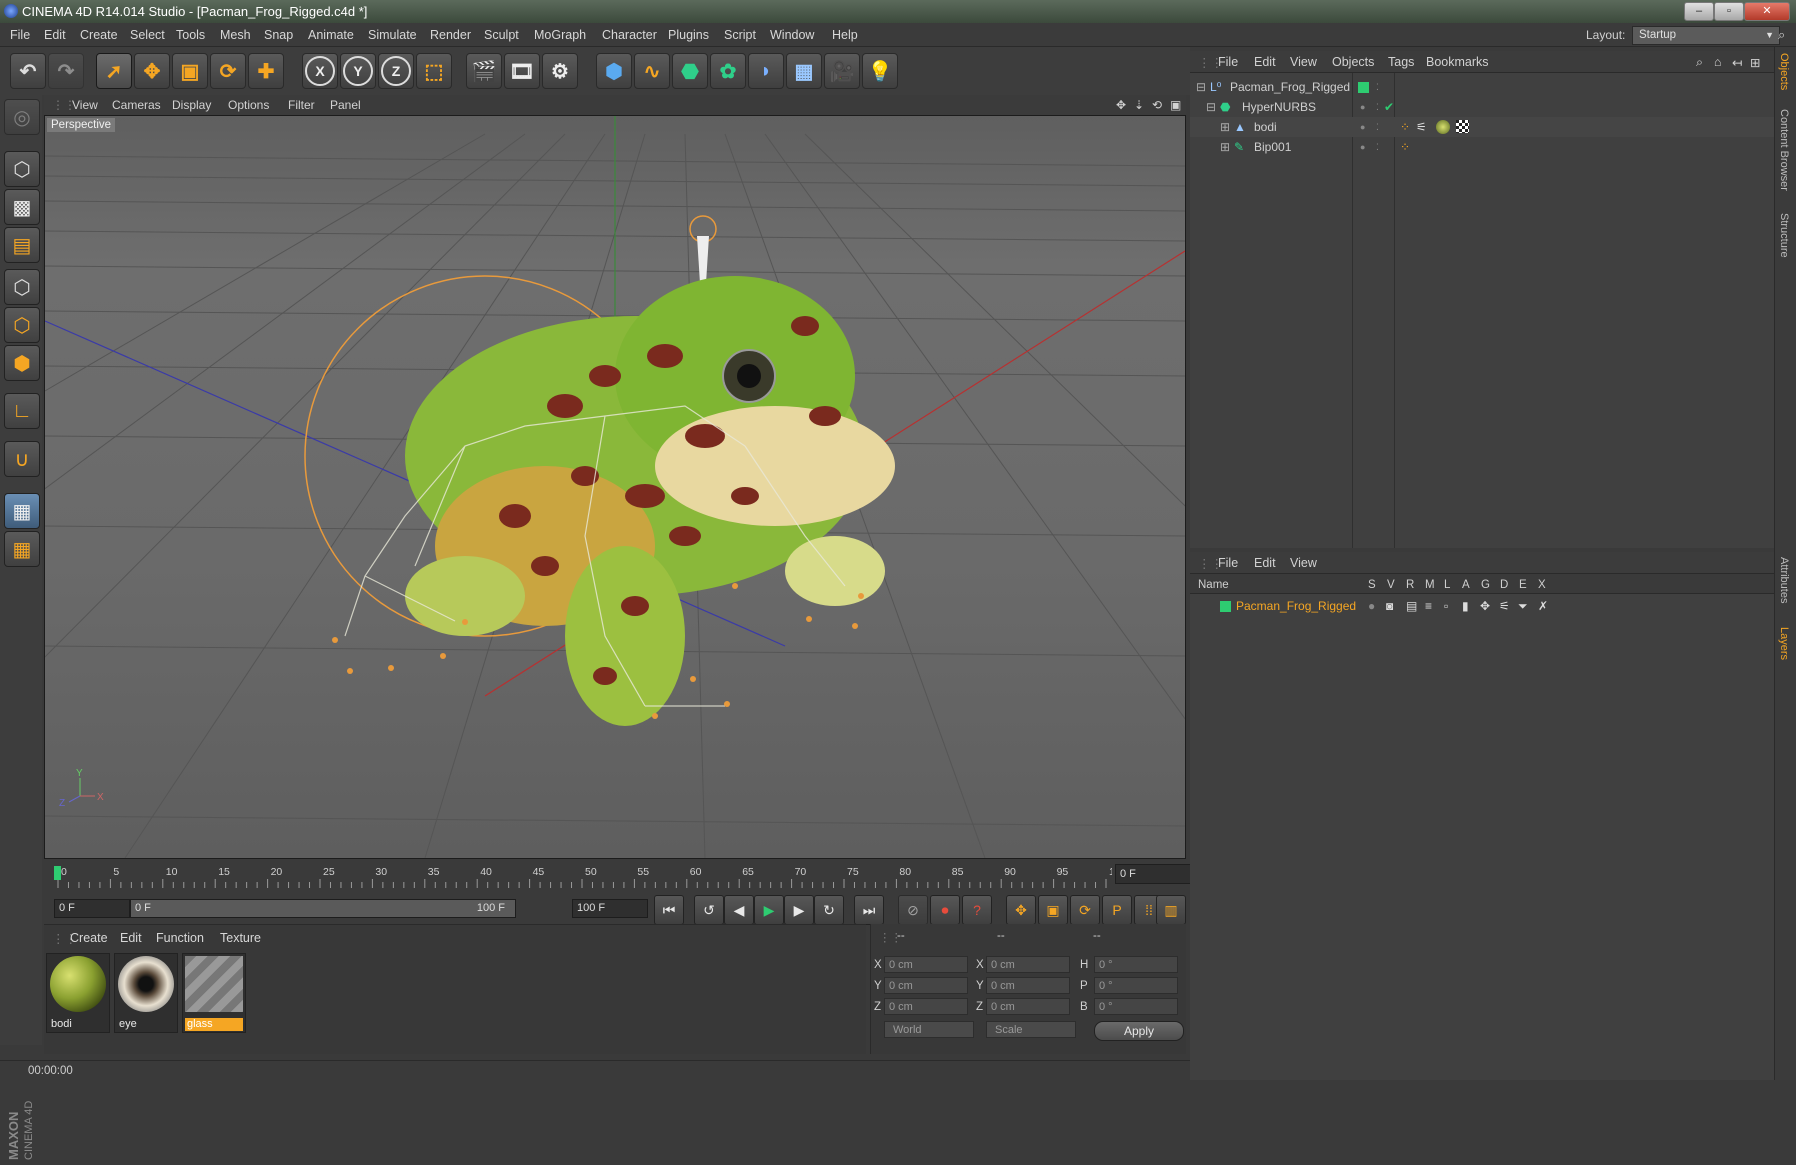  What do you see at coordinates (1021, 910) in the screenshot?
I see `key-position-button: ✥` at bounding box center [1021, 910].